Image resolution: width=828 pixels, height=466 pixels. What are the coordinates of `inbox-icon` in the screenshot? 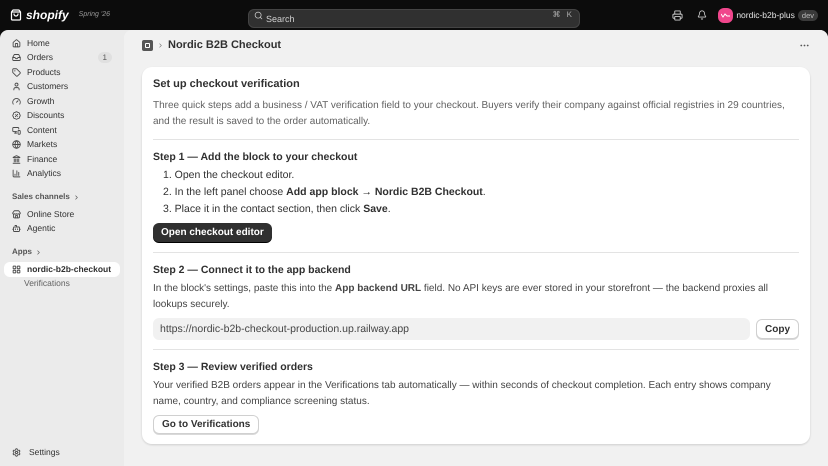 It's located at (16, 57).